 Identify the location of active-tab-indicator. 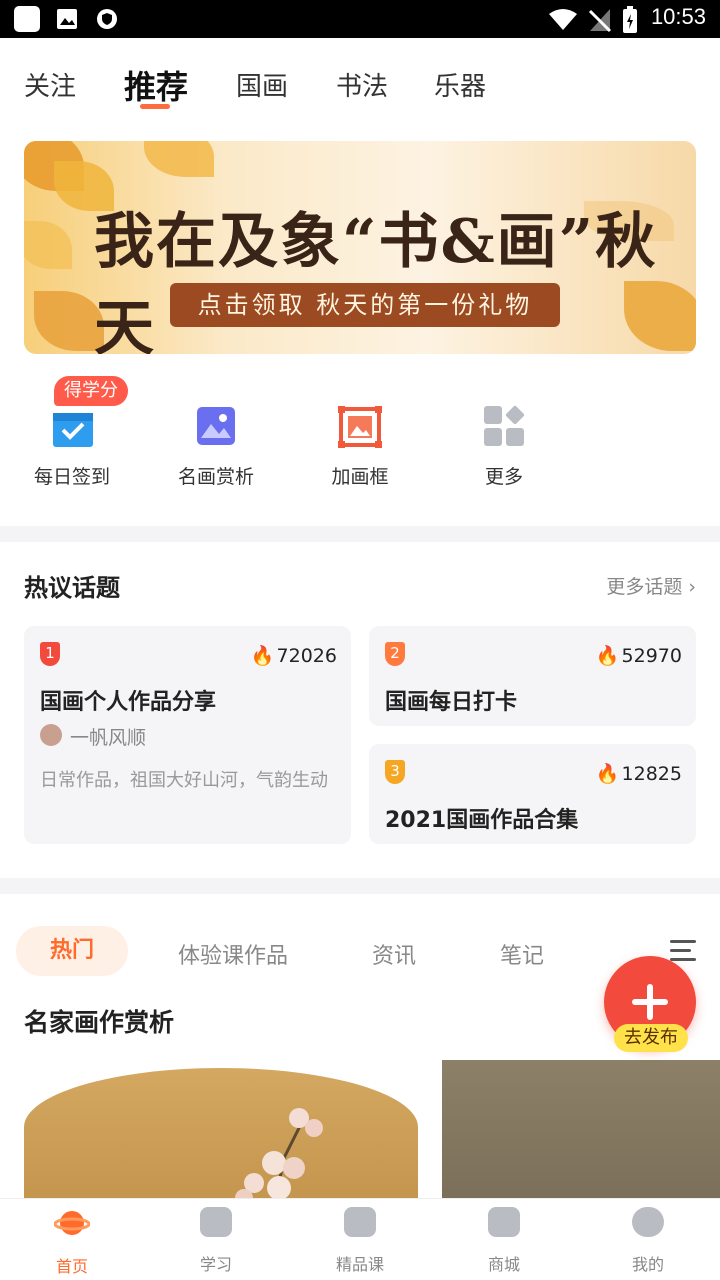
(155, 106).